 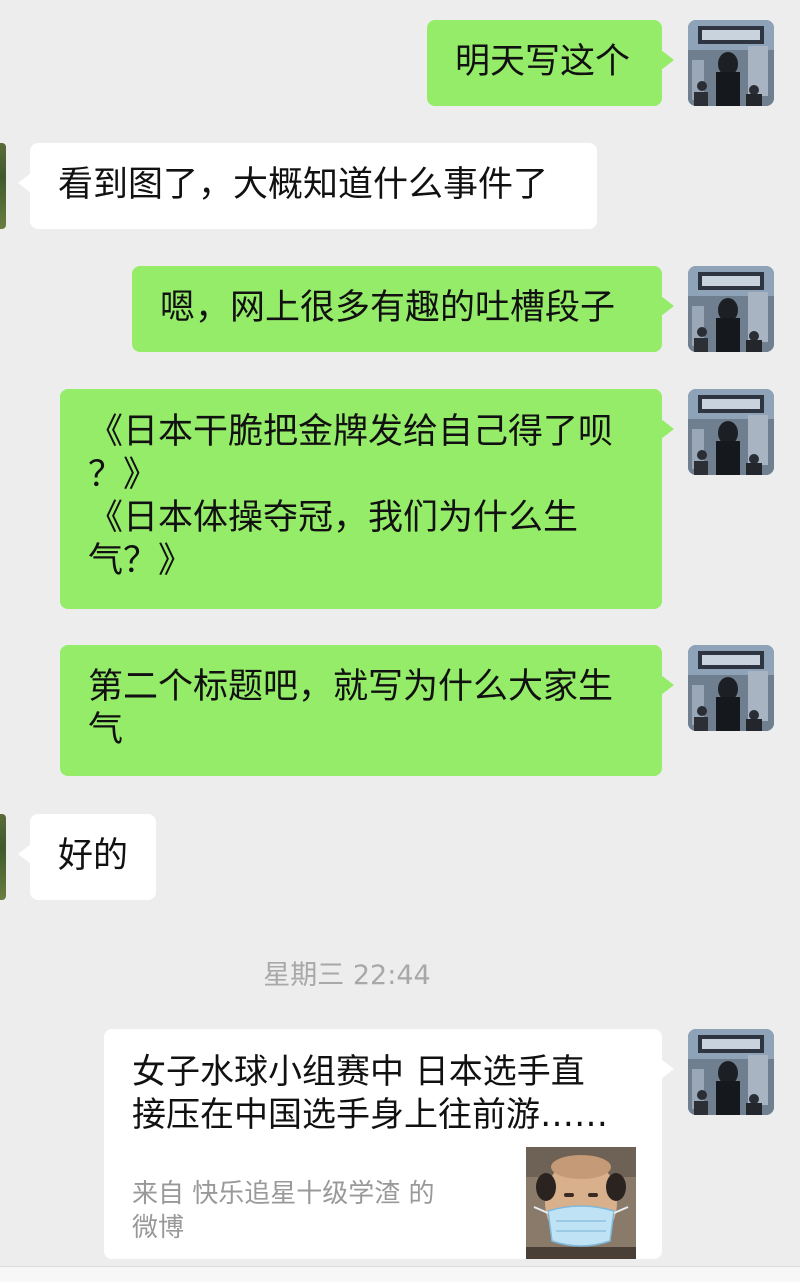 I want to click on link-card-source-line: 微博, so click(x=158, y=1228).